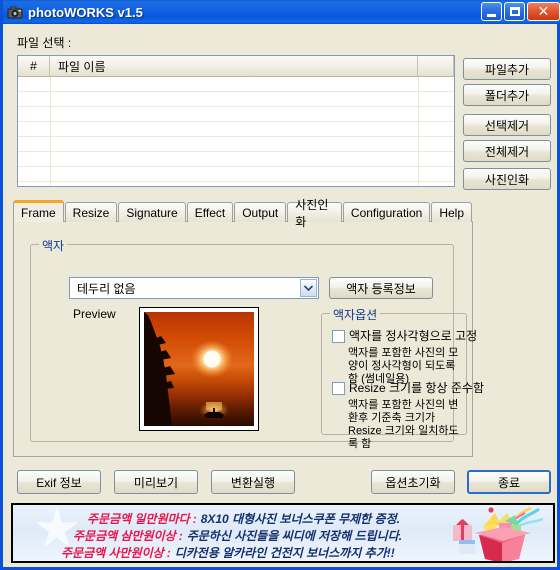  What do you see at coordinates (507, 151) in the screenshot?
I see `remove-all-button: 전체제거` at bounding box center [507, 151].